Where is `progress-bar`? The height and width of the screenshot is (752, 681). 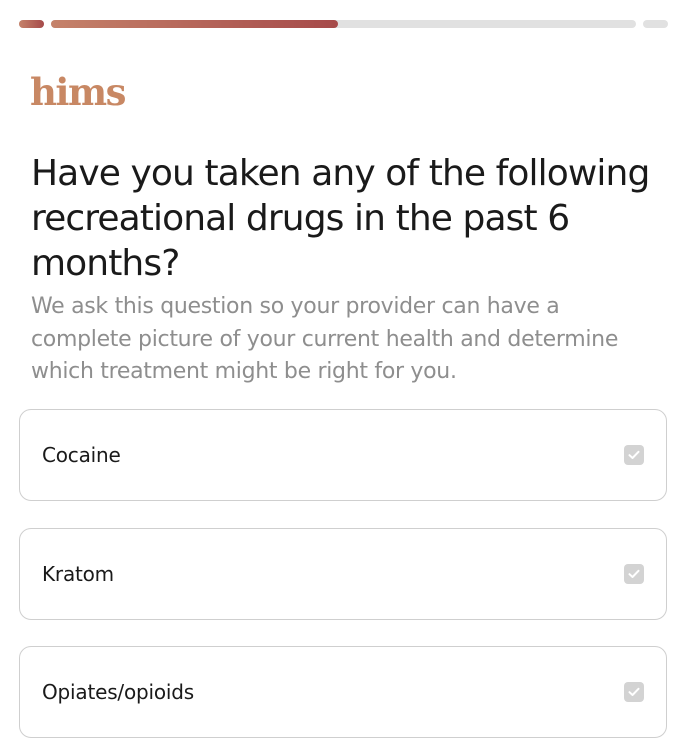
progress-bar is located at coordinates (344, 24).